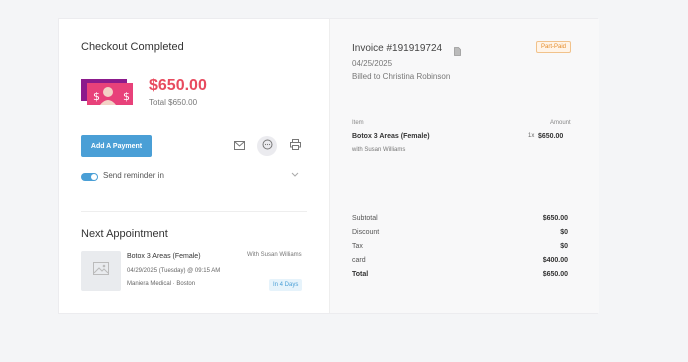 The height and width of the screenshot is (362, 688). Describe the element at coordinates (401, 76) in the screenshot. I see `billed-to: Billed to Christina Robinson` at that location.